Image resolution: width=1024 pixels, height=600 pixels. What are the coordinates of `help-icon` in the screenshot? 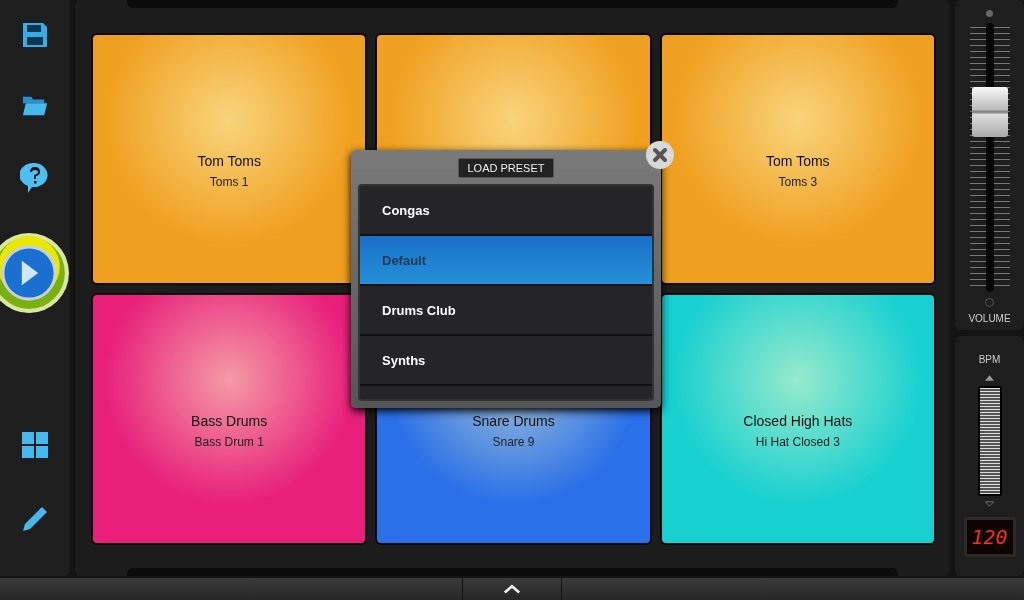 It's located at (35, 178).